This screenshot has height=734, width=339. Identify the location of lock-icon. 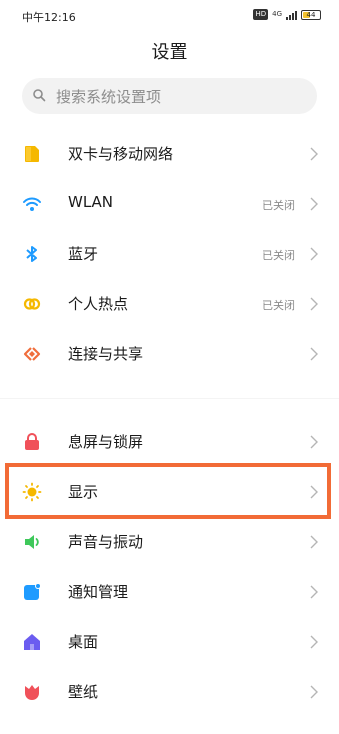
(32, 442).